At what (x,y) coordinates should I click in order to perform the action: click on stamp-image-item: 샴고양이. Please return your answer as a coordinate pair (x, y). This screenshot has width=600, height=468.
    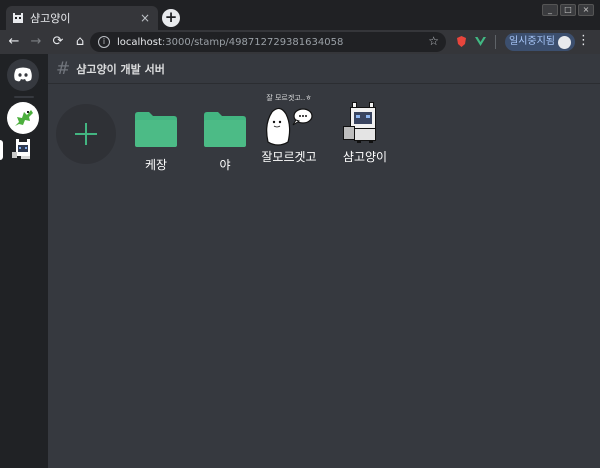
    Looking at the image, I should click on (365, 130).